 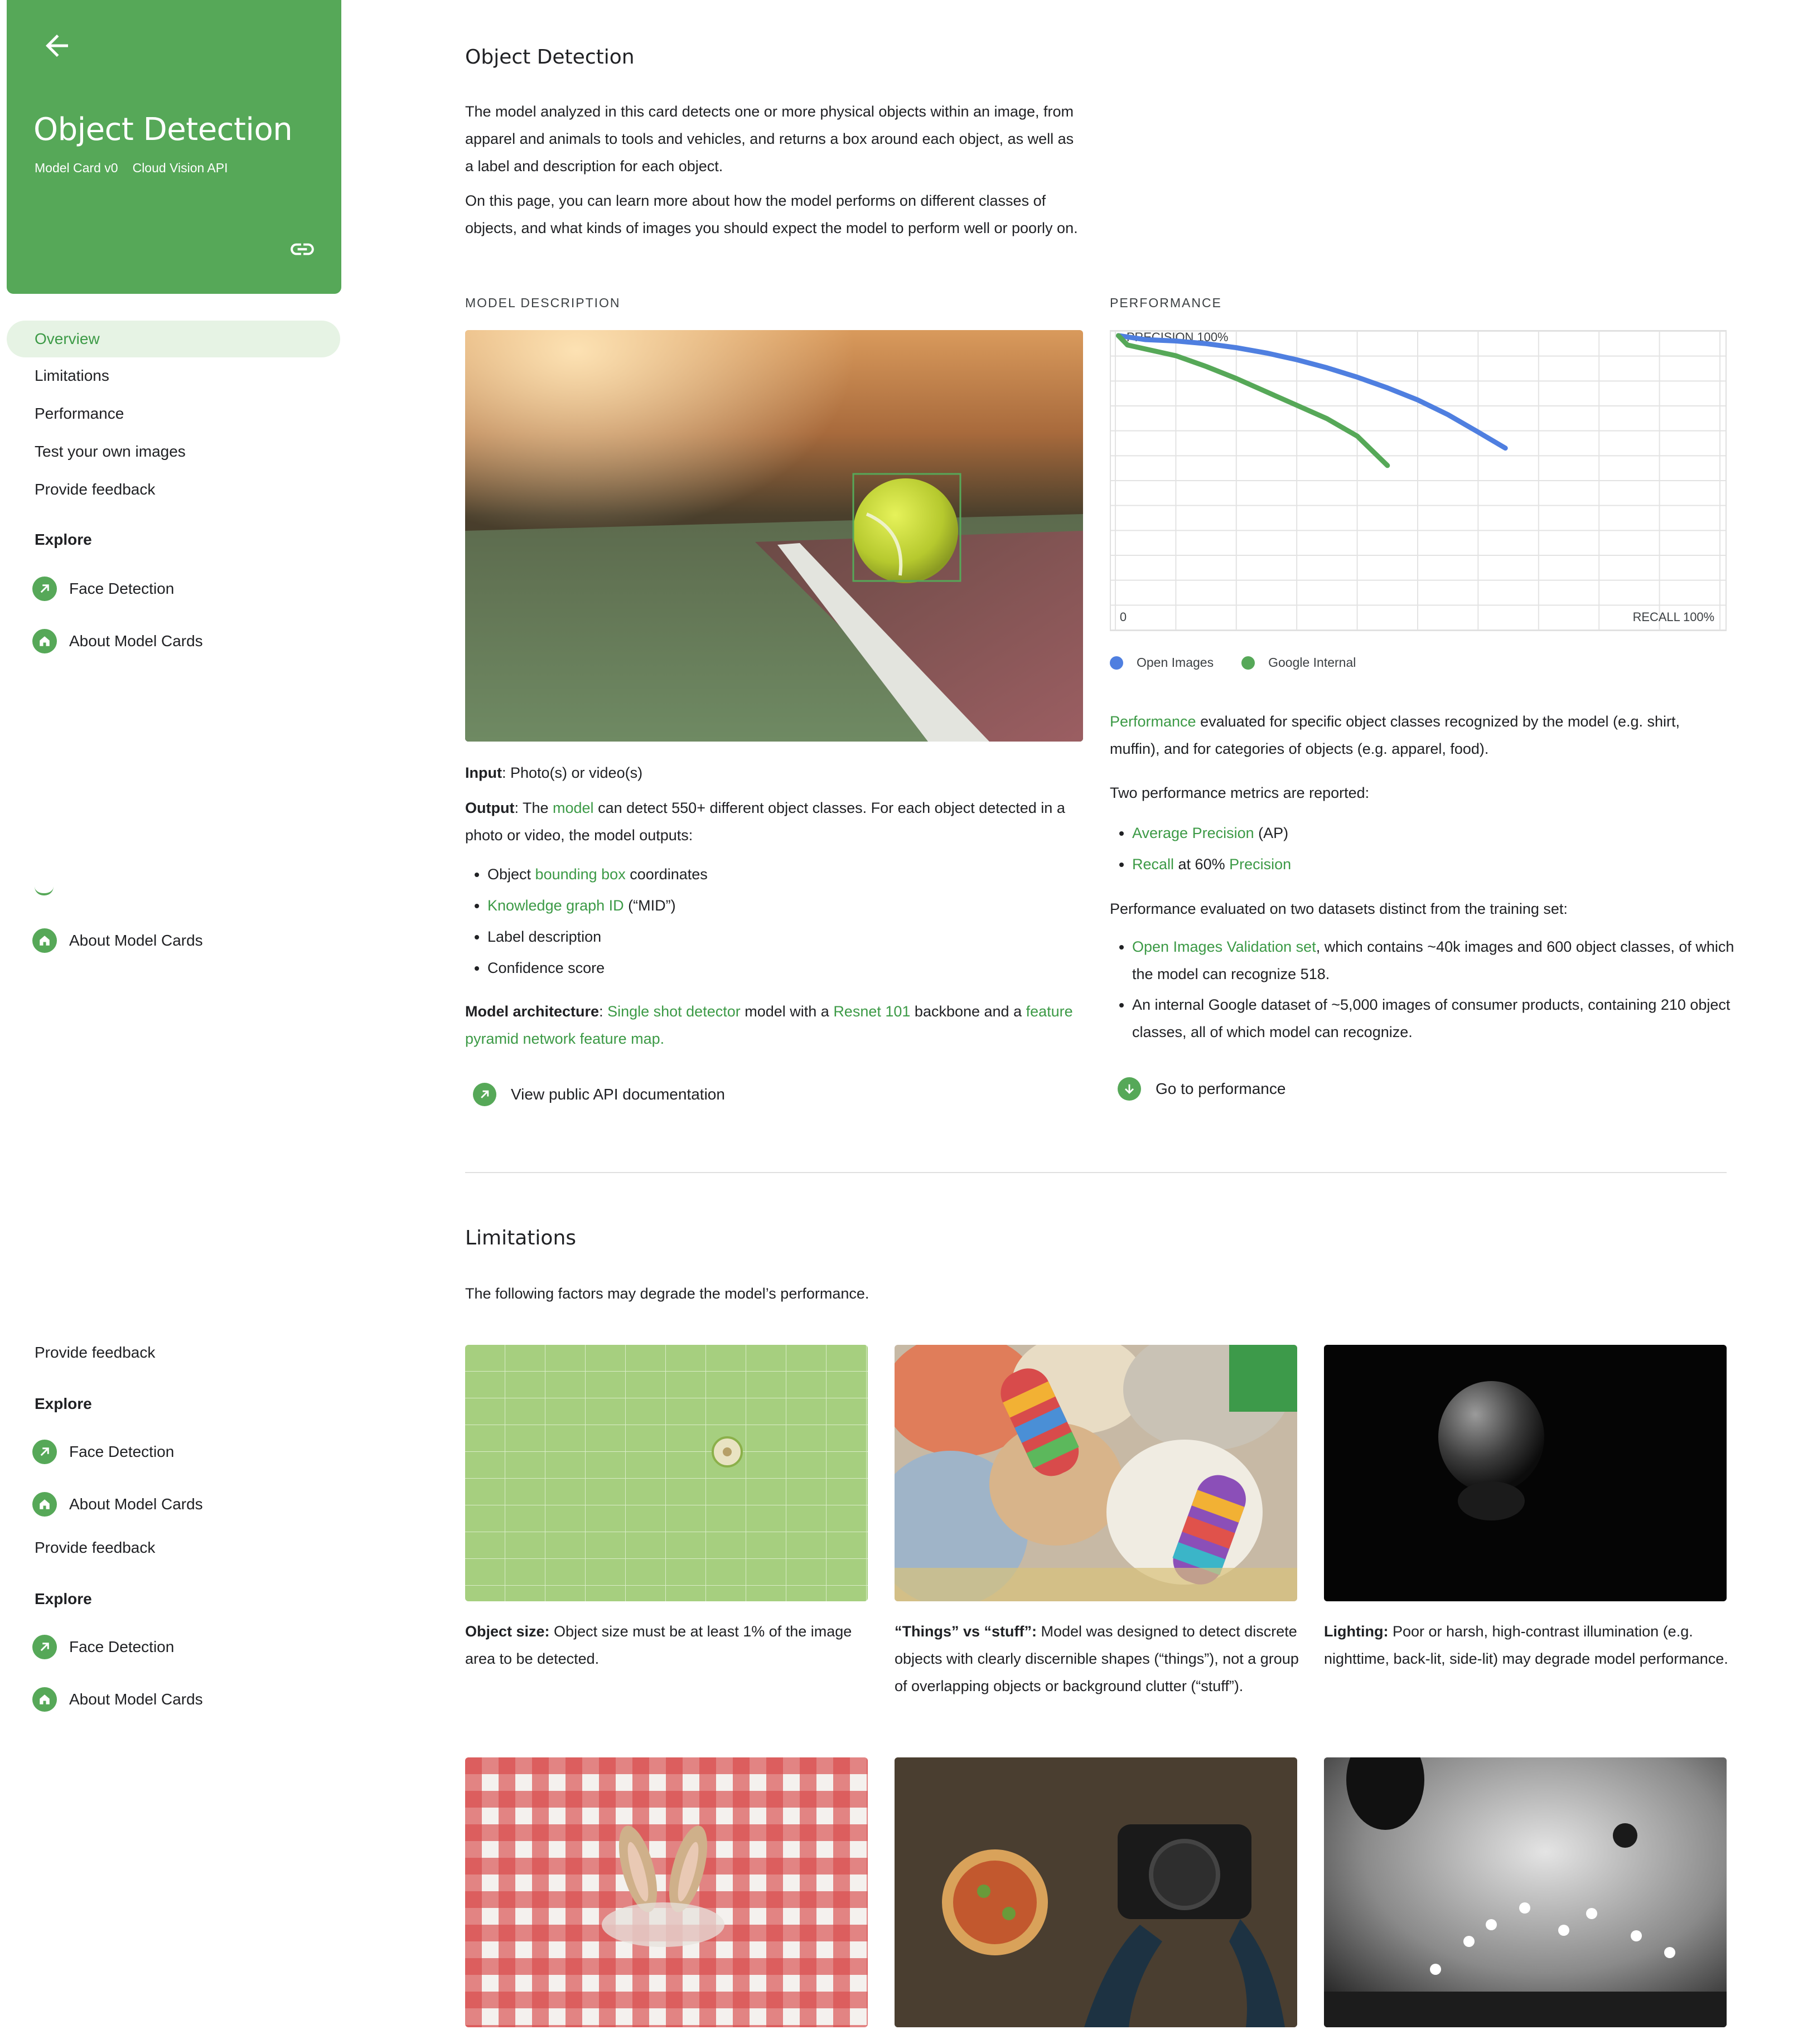 What do you see at coordinates (1312, 662) in the screenshot?
I see `legend-label: Google Internal` at bounding box center [1312, 662].